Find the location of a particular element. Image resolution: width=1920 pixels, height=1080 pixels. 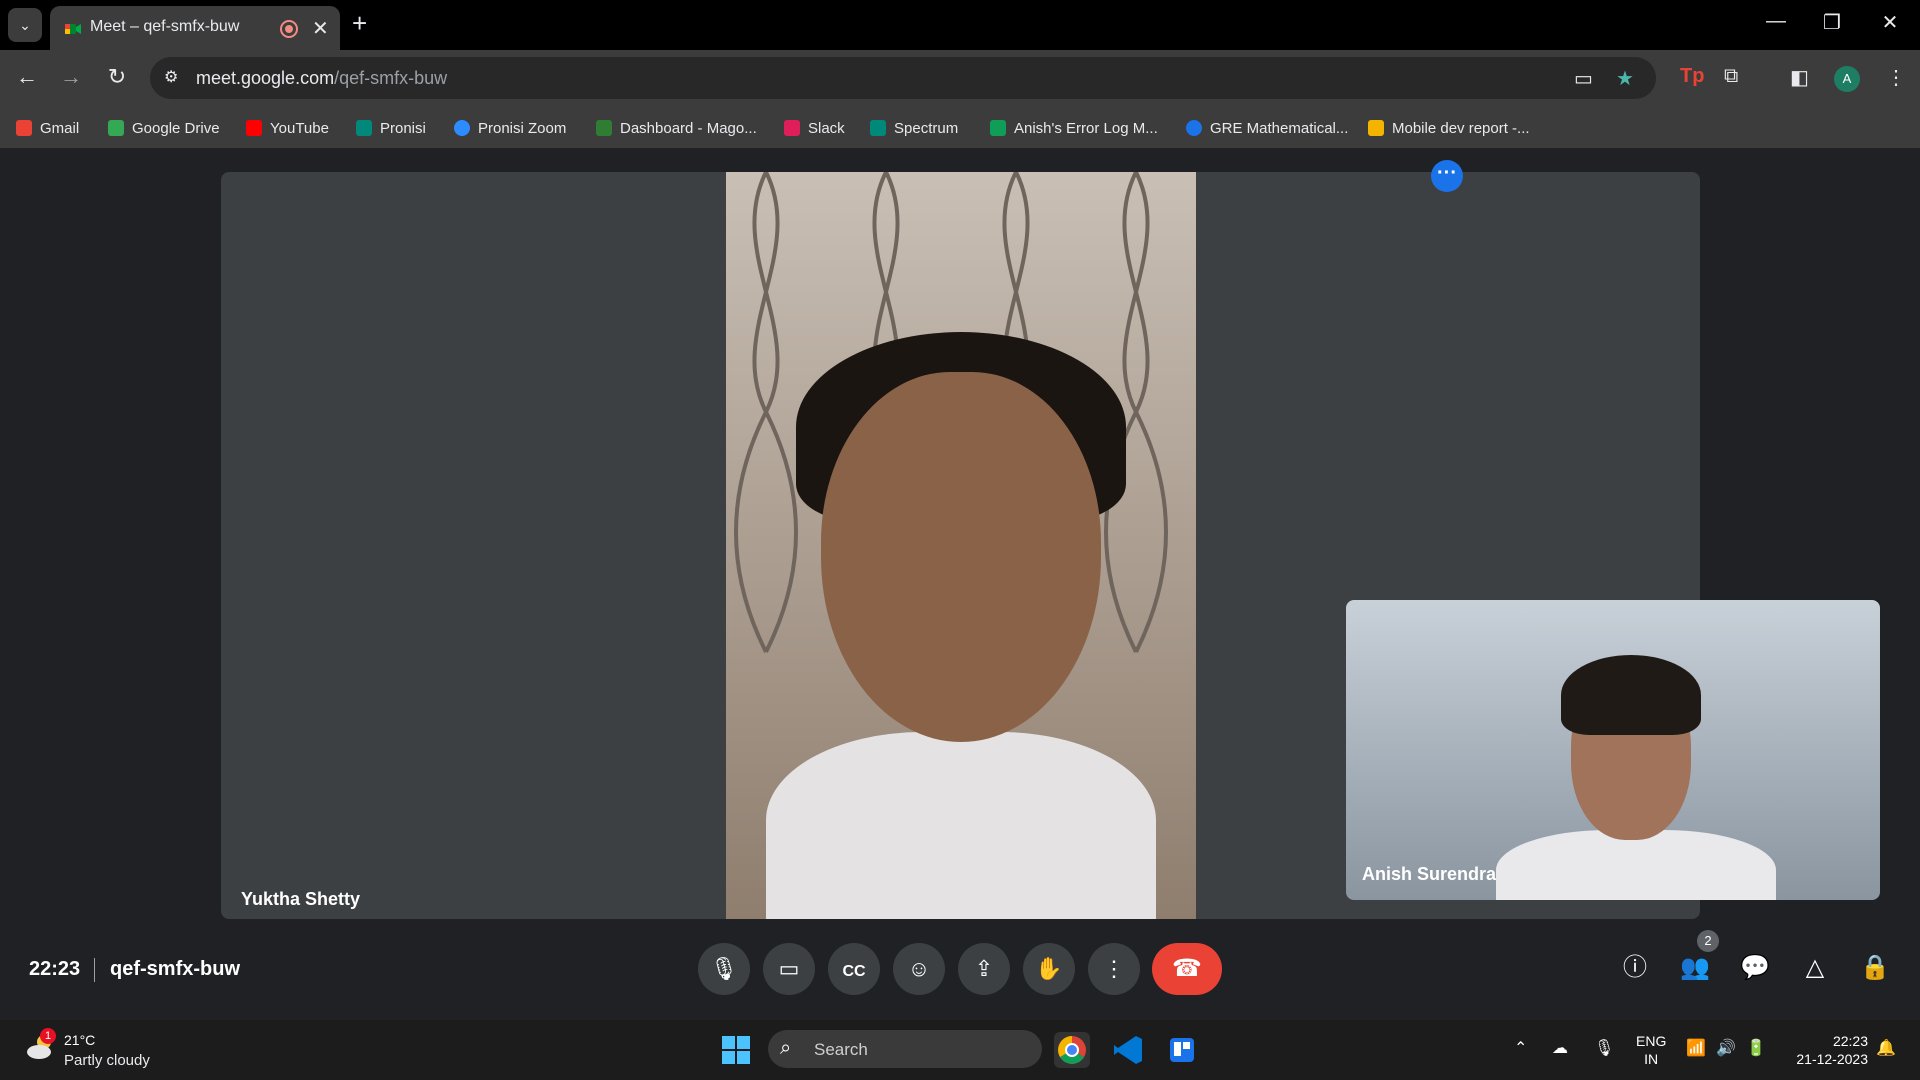

new-tab-button: + is located at coordinates (359, 23).